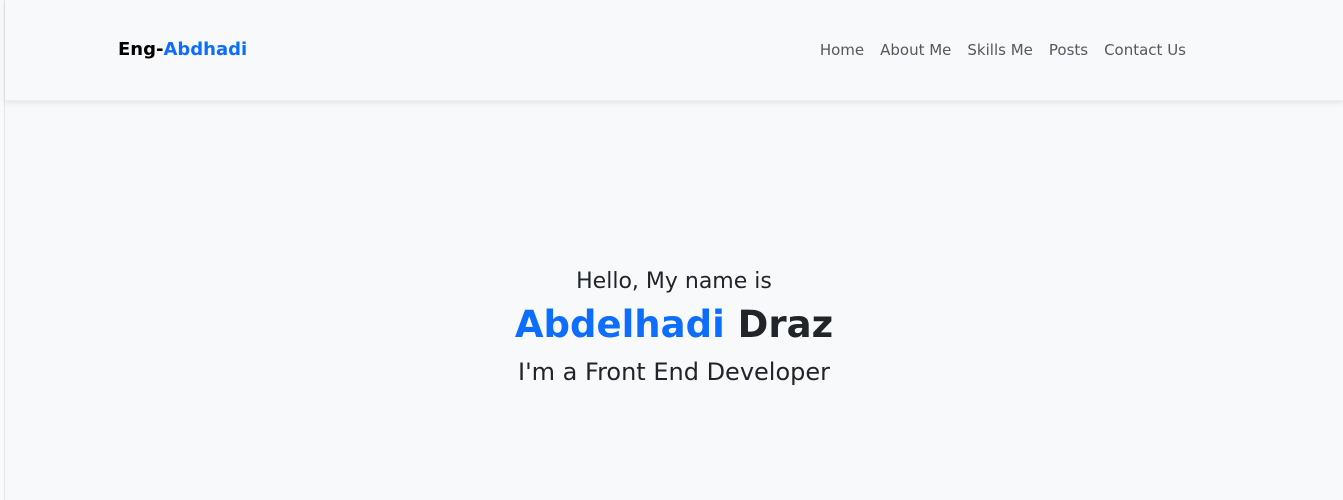  Describe the element at coordinates (842, 50) in the screenshot. I see `nav-link-home: Home` at that location.